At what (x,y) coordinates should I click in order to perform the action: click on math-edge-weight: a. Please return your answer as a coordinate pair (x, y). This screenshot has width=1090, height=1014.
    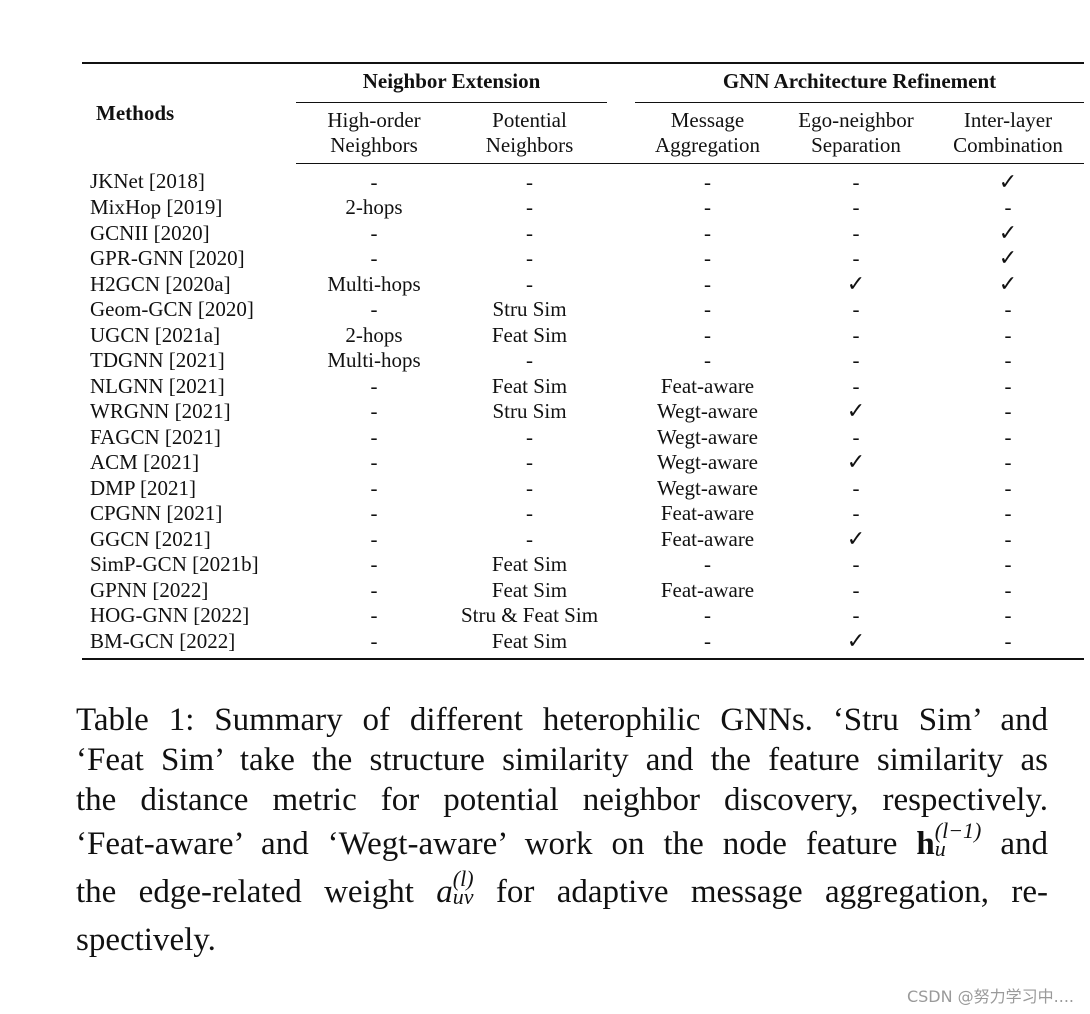
    Looking at the image, I should click on (444, 892).